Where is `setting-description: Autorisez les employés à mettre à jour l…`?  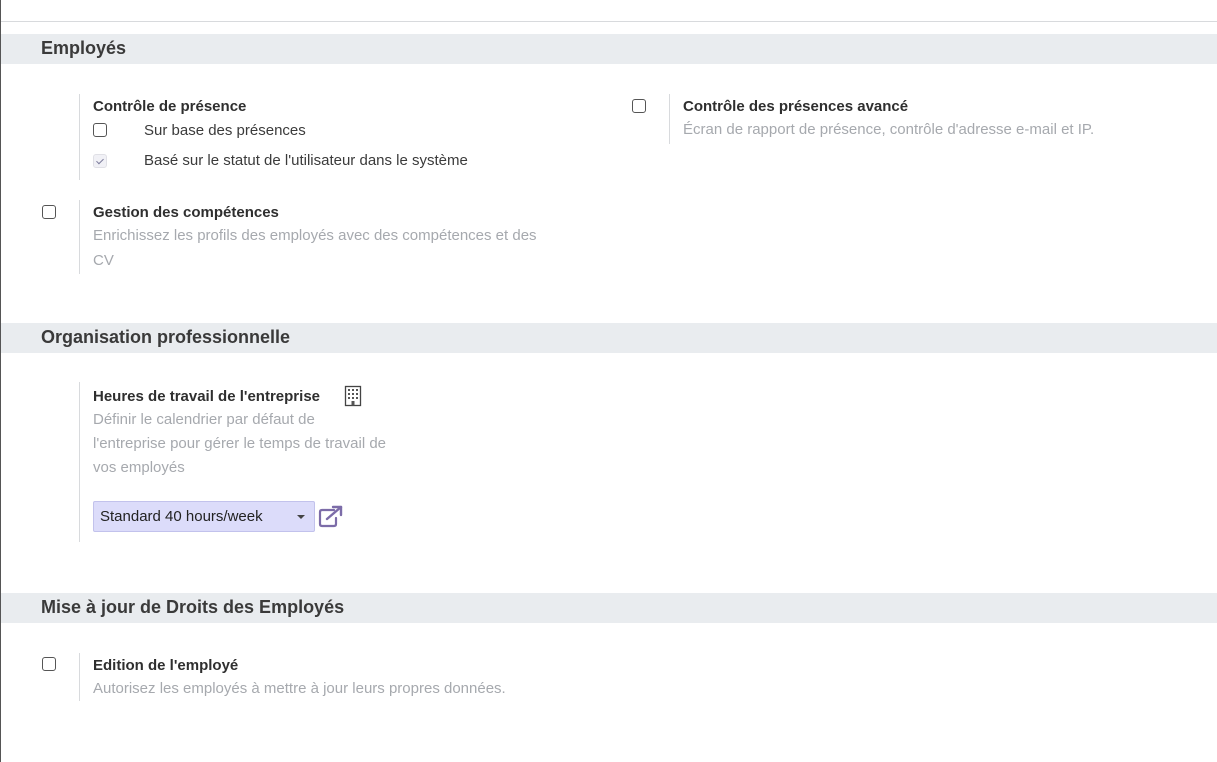
setting-description: Autorisez les employés à mettre à jour l… is located at coordinates (299, 688).